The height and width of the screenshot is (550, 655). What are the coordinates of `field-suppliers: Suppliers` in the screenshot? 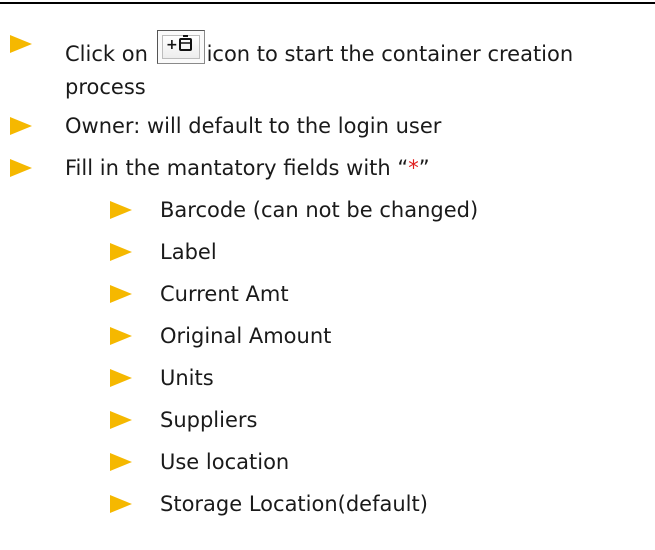 It's located at (209, 420).